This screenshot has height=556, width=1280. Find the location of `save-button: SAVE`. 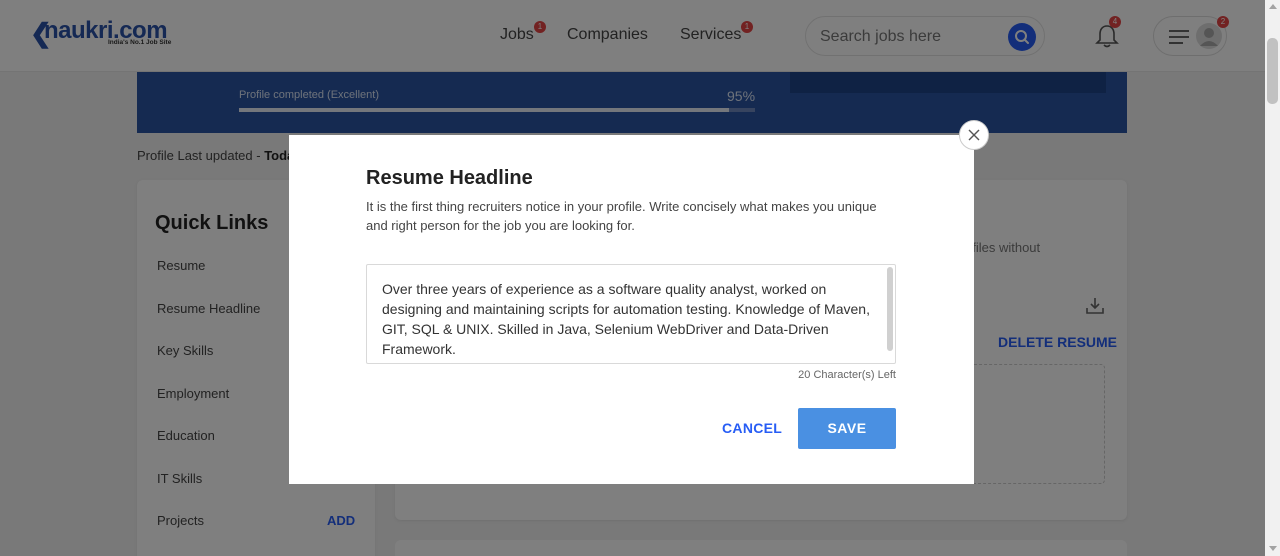

save-button: SAVE is located at coordinates (847, 428).